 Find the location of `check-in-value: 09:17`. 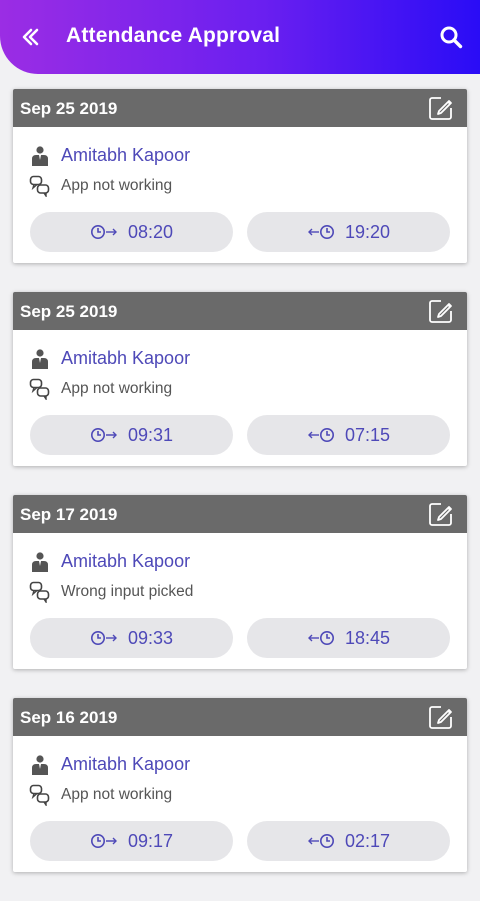

check-in-value: 09:17 is located at coordinates (150, 840).